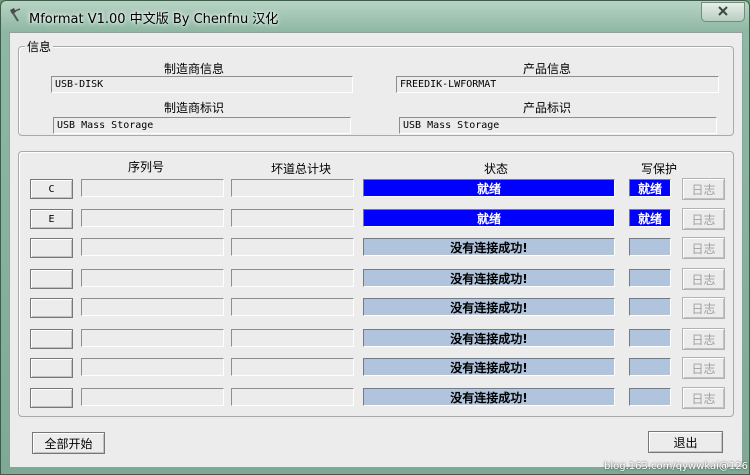  What do you see at coordinates (39, 46) in the screenshot?
I see `info-group-legend: 信息` at bounding box center [39, 46].